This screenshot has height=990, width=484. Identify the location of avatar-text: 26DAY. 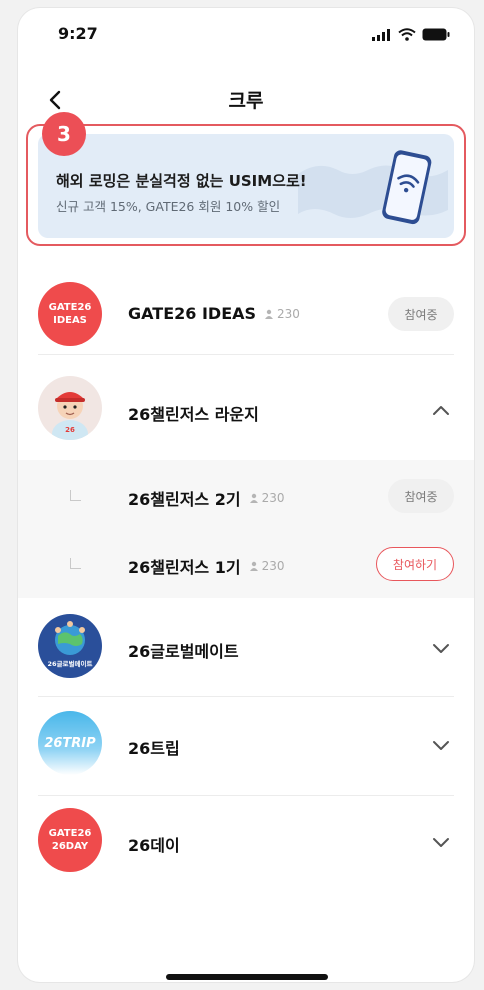
(70, 846).